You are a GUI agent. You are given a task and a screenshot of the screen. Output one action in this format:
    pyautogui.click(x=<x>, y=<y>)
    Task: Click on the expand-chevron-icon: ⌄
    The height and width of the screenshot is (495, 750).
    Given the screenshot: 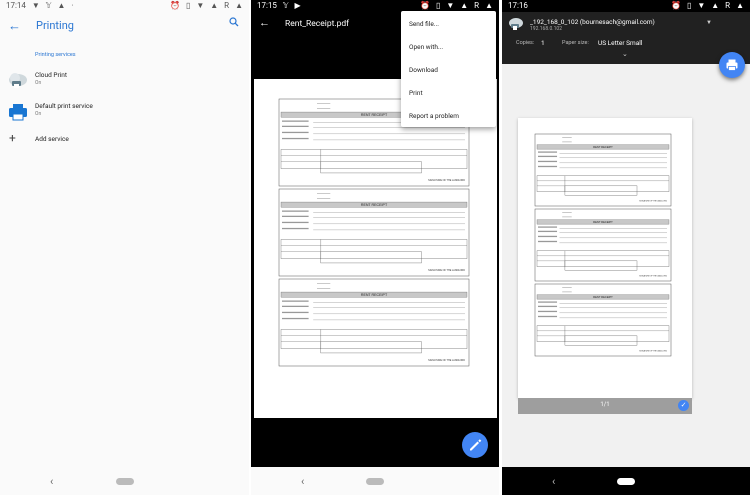 What is the action you would take?
    pyautogui.click(x=625, y=54)
    